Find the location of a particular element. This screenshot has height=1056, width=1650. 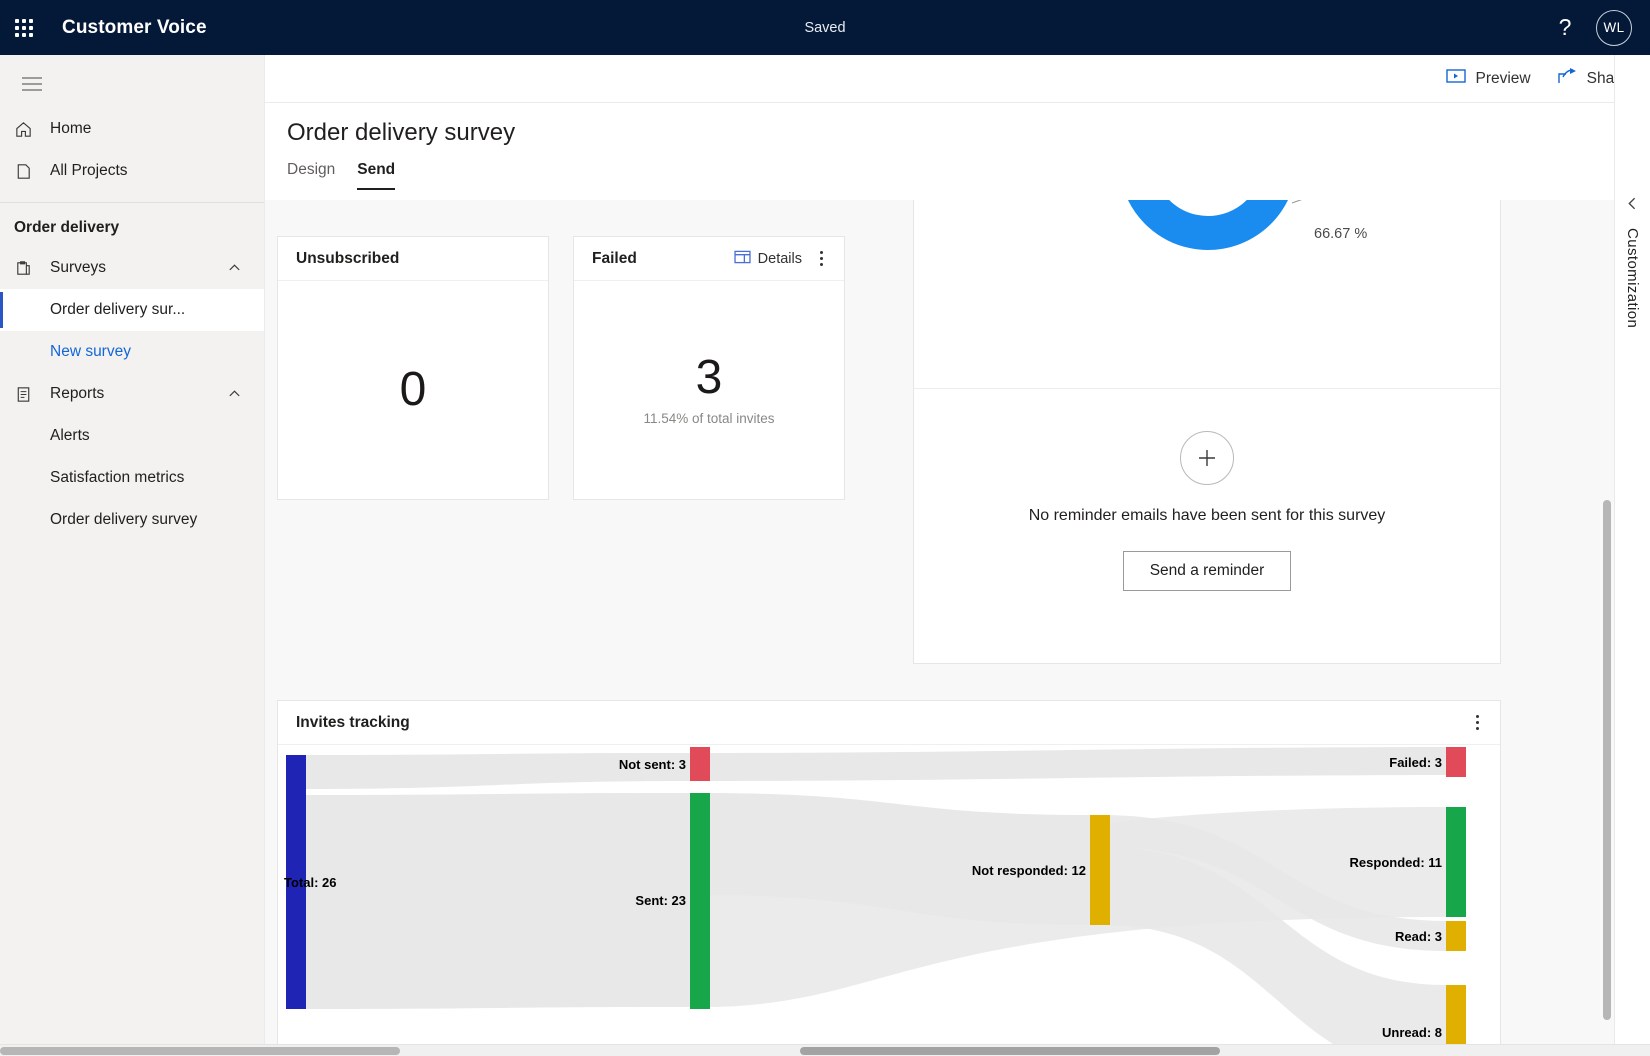

customization-label: Customization is located at coordinates (1632, 278).